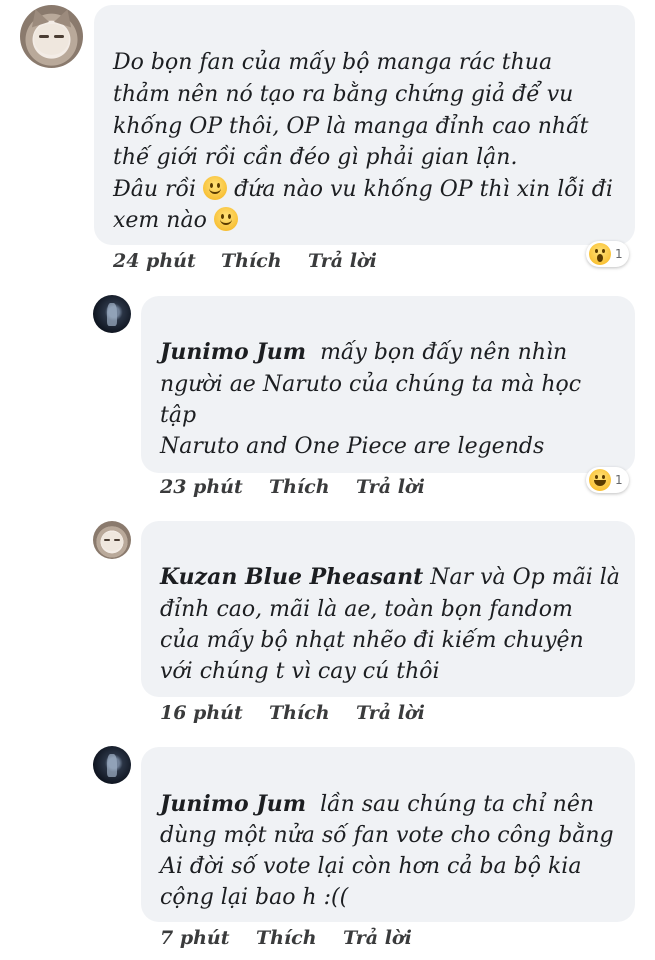  What do you see at coordinates (254, 897) in the screenshot?
I see `comment-line: cộng lại bao h :((` at bounding box center [254, 897].